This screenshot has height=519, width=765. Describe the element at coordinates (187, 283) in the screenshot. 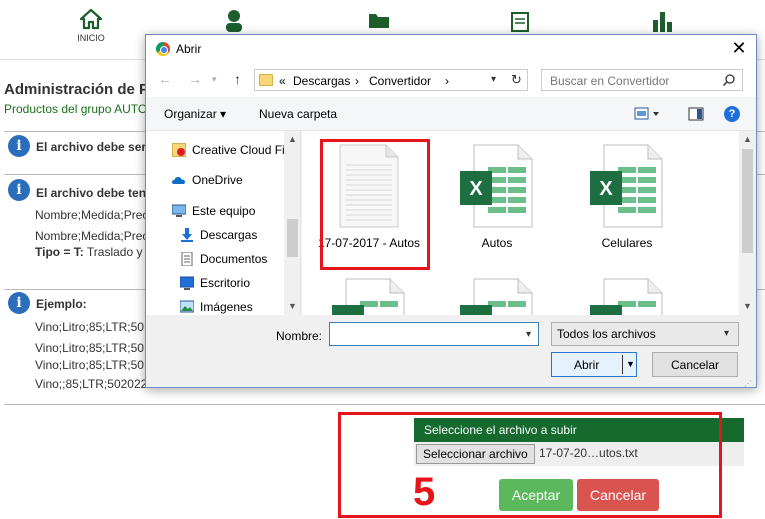

I see `desktop-icon` at that location.